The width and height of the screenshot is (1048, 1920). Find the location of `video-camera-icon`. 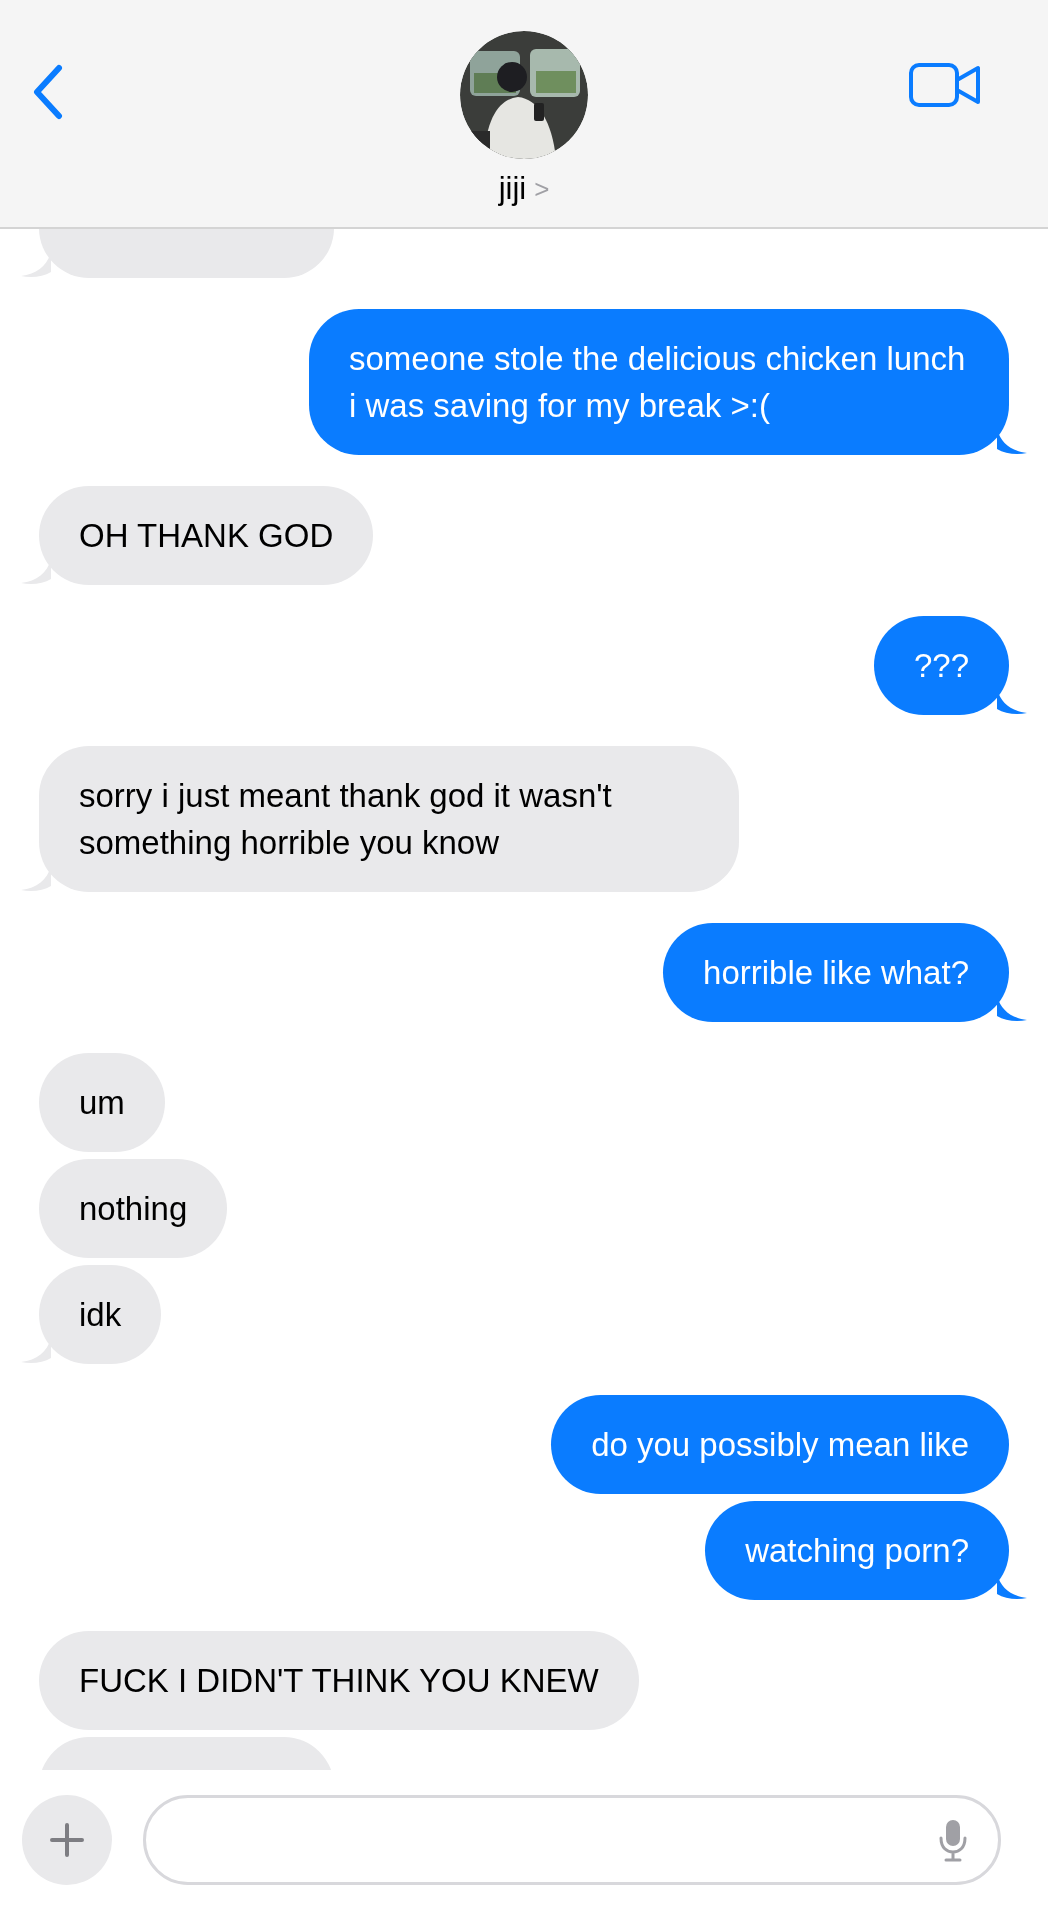

video-camera-icon is located at coordinates (945, 85).